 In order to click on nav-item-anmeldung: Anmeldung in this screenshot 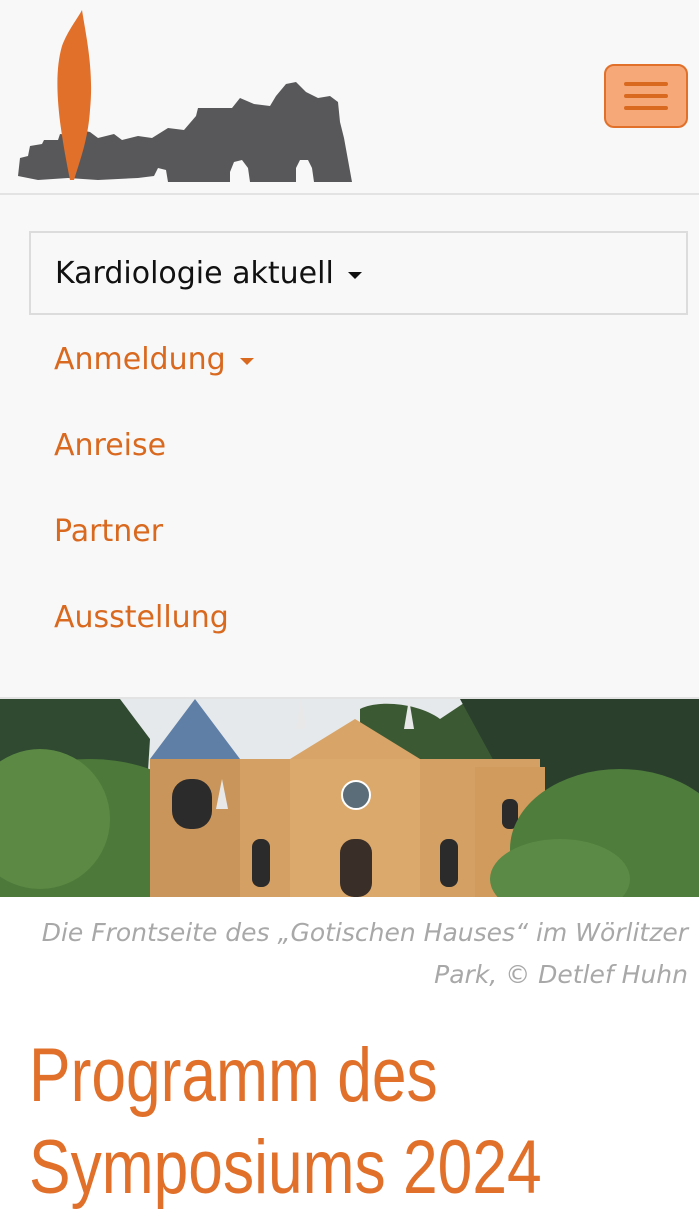, I will do `click(154, 359)`.